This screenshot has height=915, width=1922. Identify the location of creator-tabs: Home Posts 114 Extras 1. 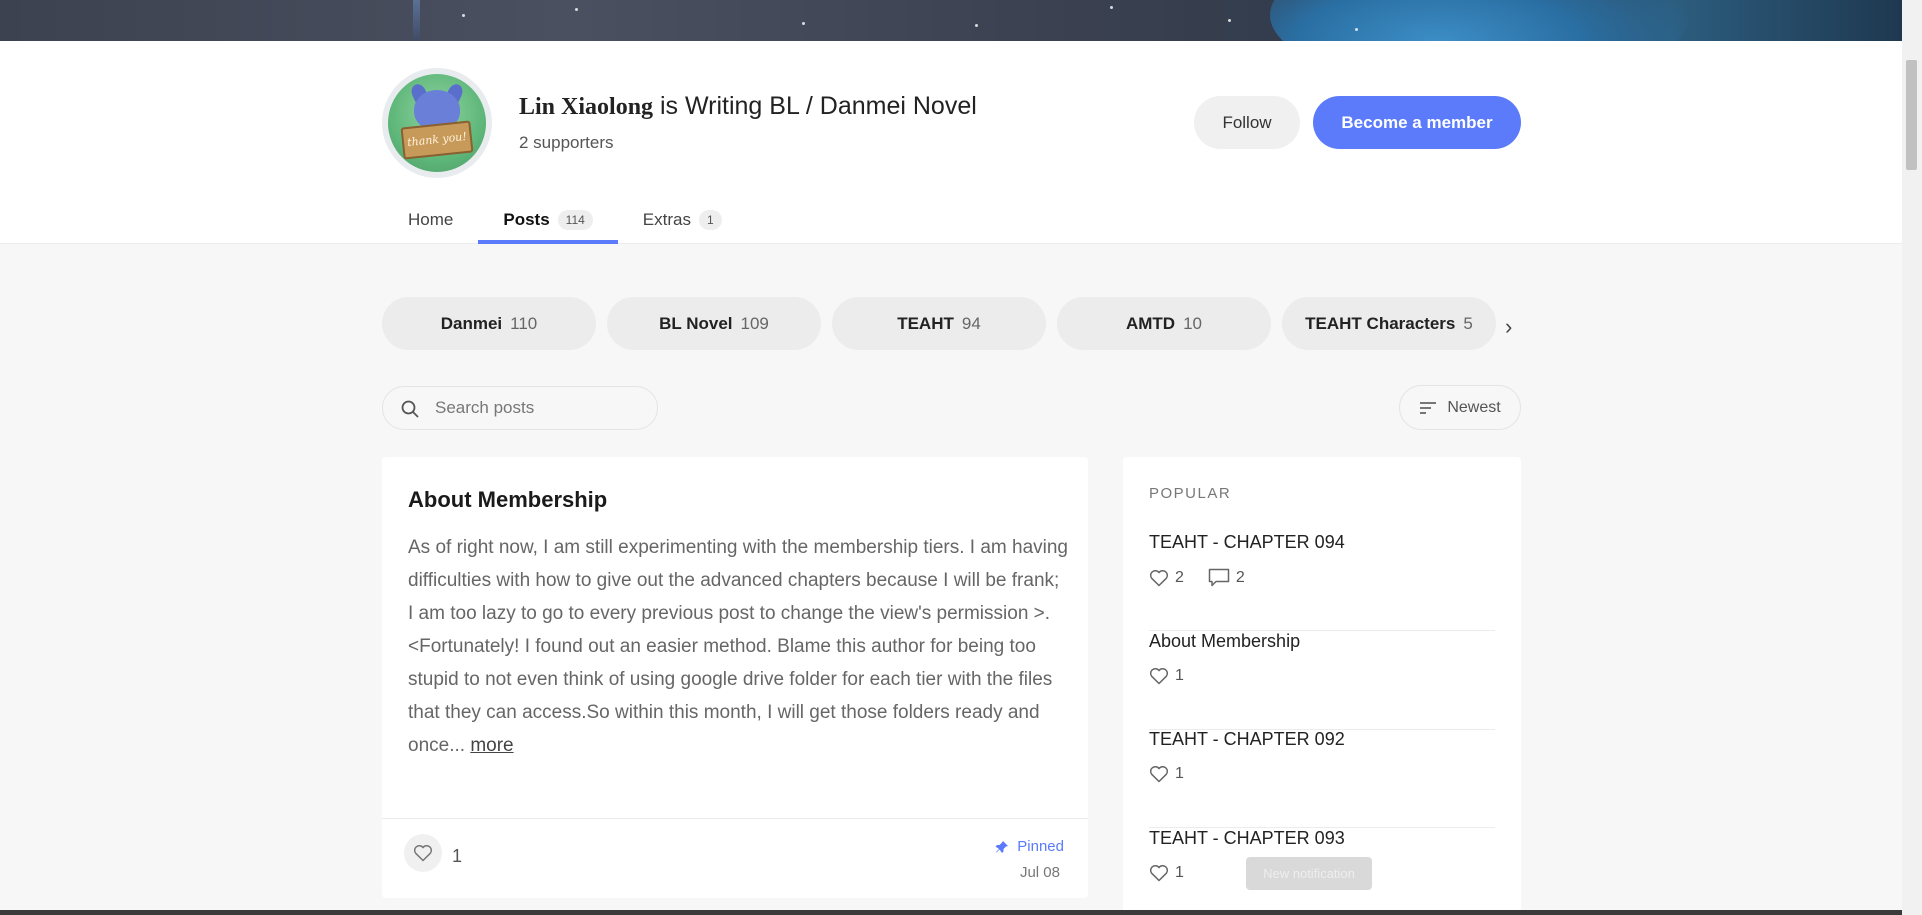
(565, 220).